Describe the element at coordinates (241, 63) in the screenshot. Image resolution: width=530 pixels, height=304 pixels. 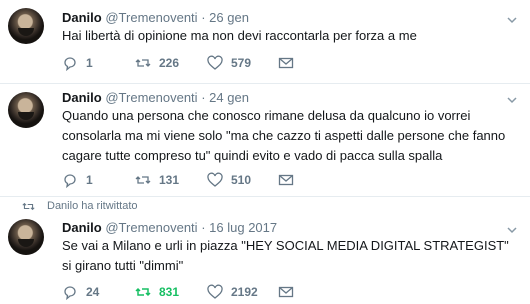
I see `like-count: 579` at that location.